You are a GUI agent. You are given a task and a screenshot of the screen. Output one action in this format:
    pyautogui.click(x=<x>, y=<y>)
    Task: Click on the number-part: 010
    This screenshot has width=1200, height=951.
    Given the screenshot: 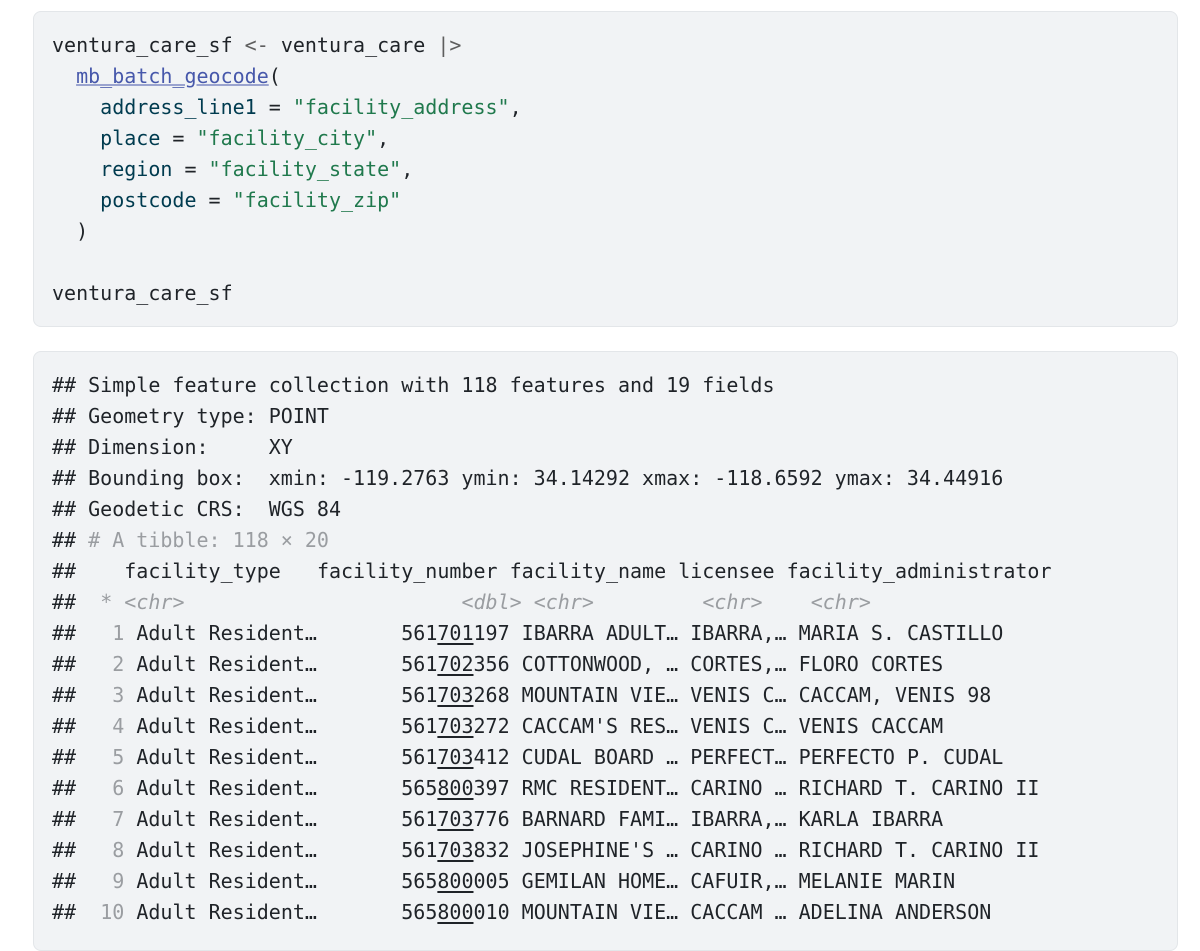 What is the action you would take?
    pyautogui.click(x=491, y=912)
    